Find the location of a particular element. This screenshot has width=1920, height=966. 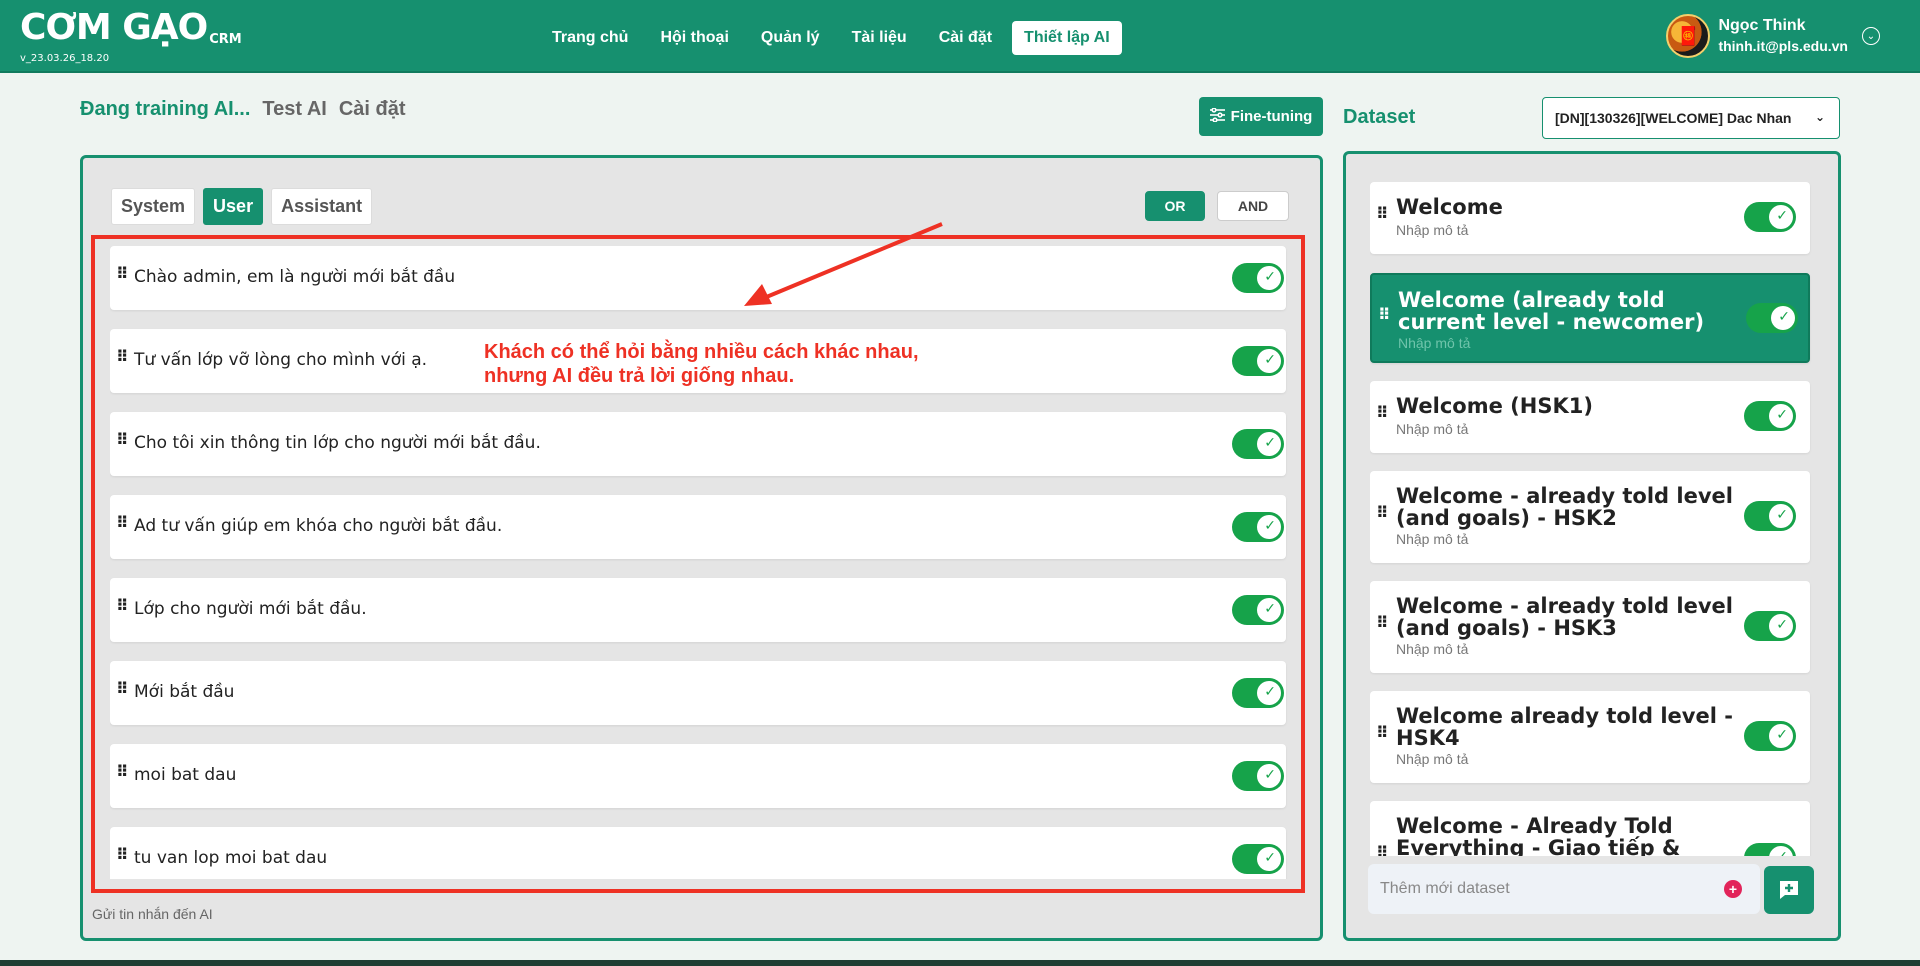

add-dataset-button is located at coordinates (1789, 890).